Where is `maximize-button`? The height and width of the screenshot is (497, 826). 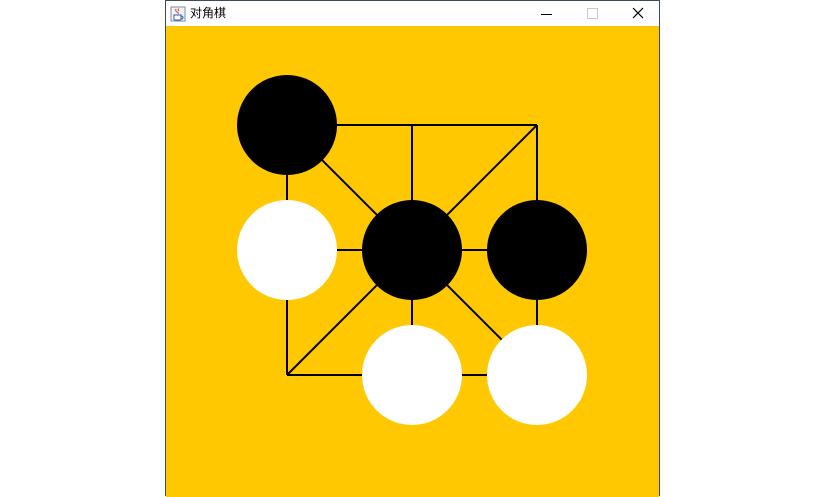
maximize-button is located at coordinates (593, 13).